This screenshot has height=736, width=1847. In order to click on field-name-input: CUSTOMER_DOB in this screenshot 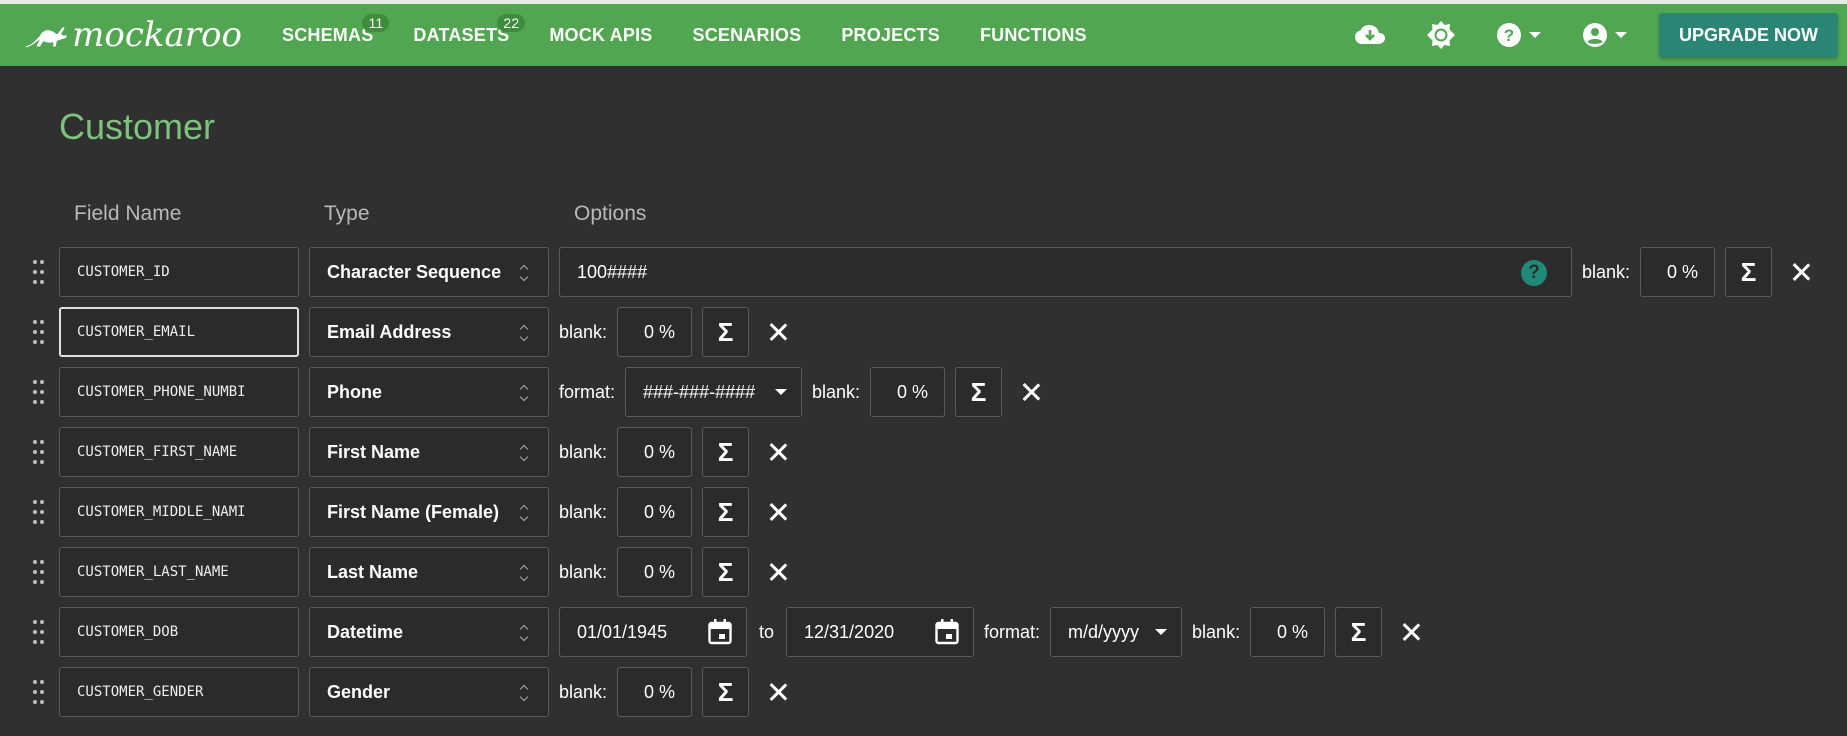, I will do `click(179, 632)`.